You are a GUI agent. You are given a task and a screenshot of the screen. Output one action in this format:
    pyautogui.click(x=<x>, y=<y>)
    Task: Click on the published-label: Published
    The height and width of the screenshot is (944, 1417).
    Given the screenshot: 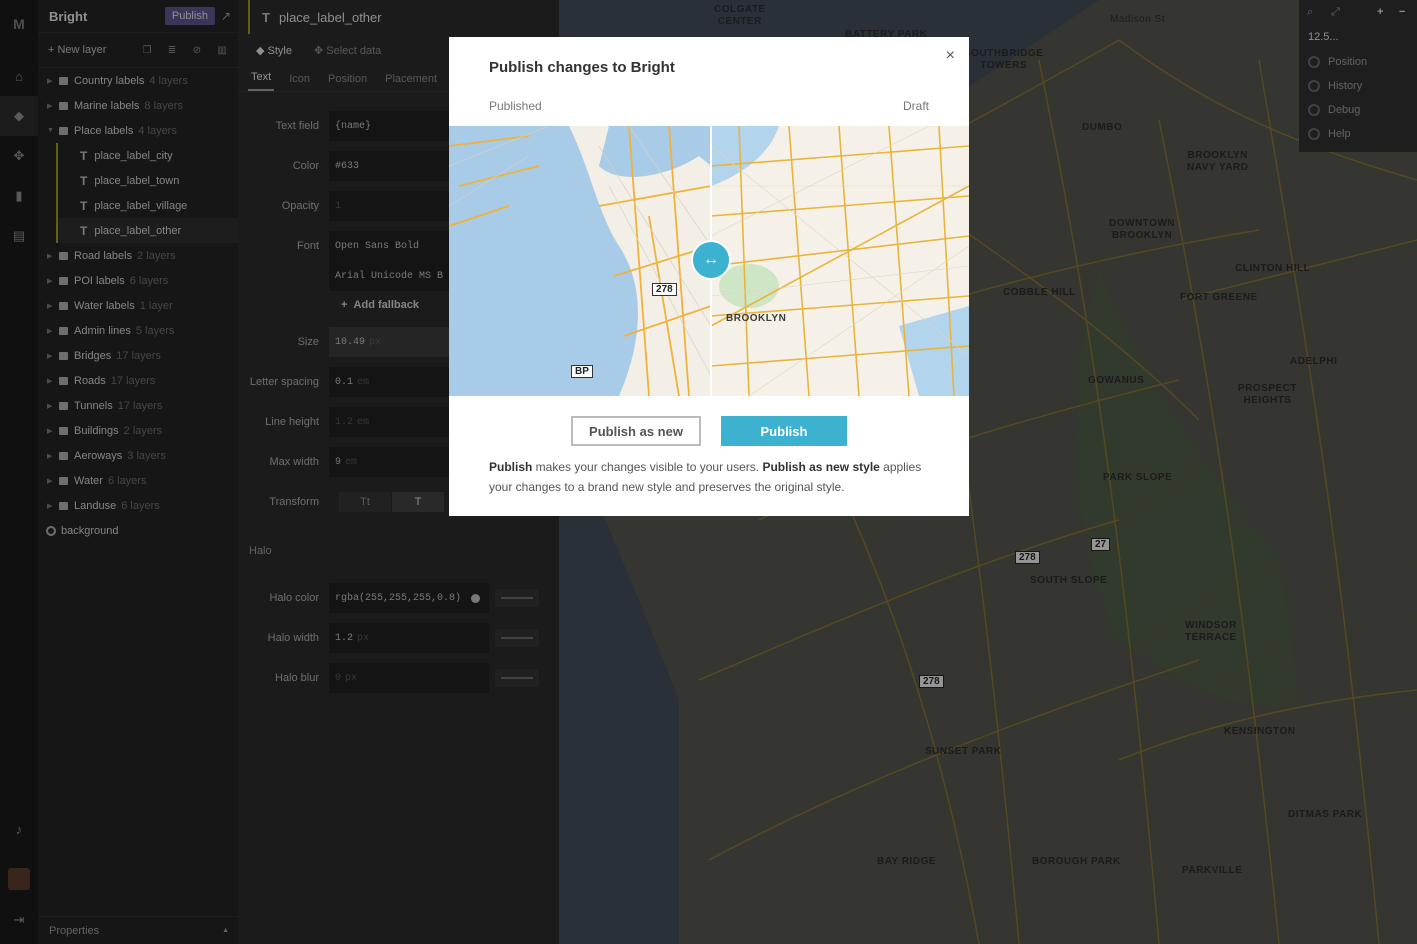 What is the action you would take?
    pyautogui.click(x=515, y=106)
    